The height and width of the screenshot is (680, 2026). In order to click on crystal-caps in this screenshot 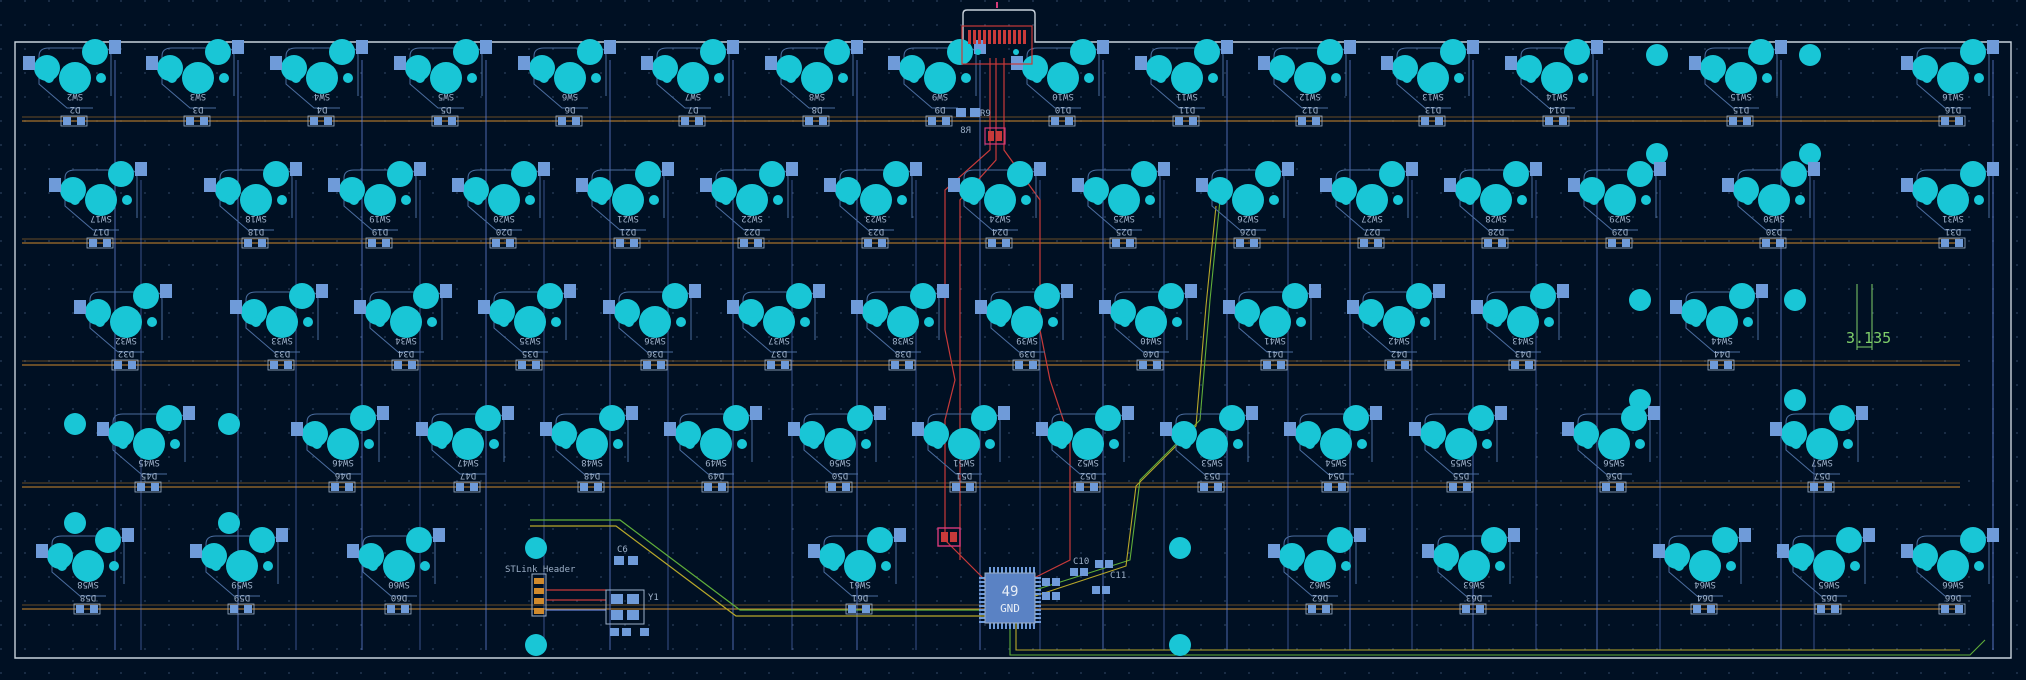, I will do `click(629, 632)`.